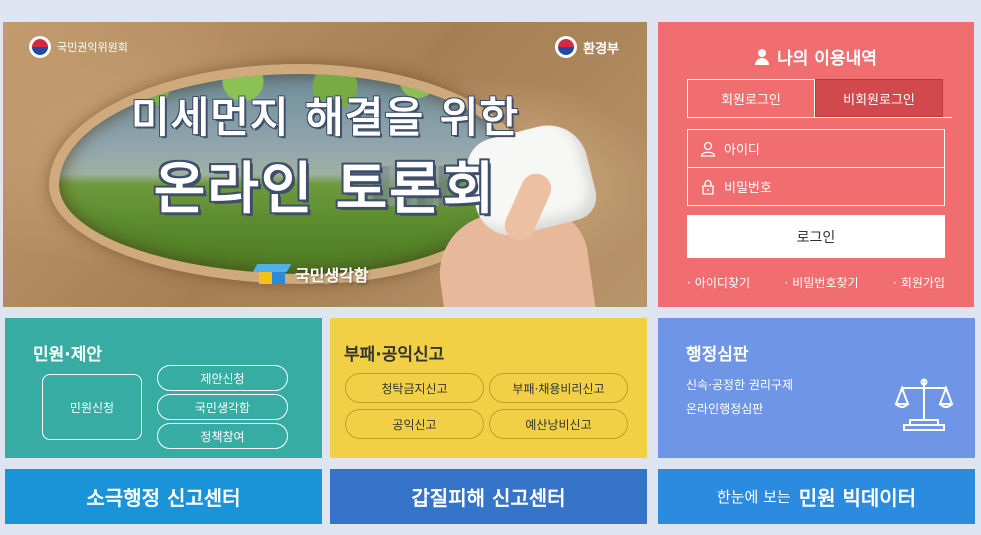 The height and width of the screenshot is (535, 981). I want to click on report-title: 부패·공익신고, so click(394, 355).